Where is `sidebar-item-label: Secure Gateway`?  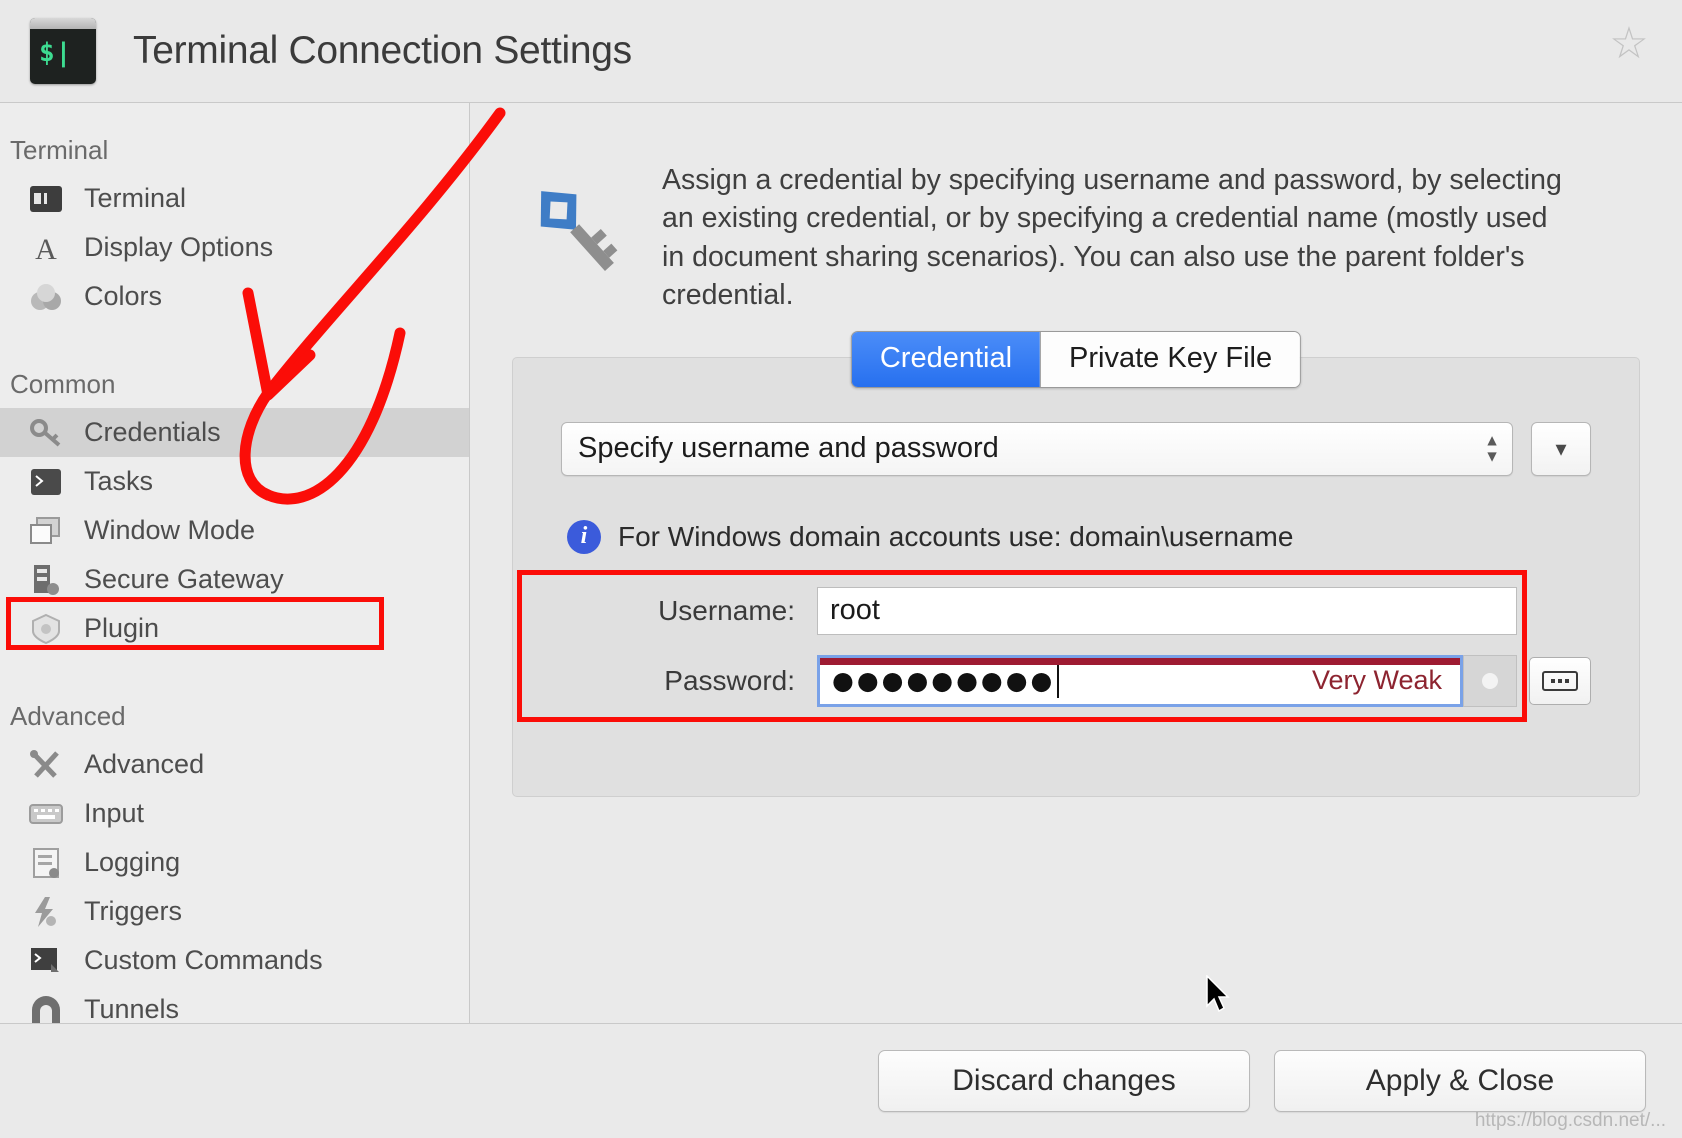
sidebar-item-label: Secure Gateway is located at coordinates (184, 579).